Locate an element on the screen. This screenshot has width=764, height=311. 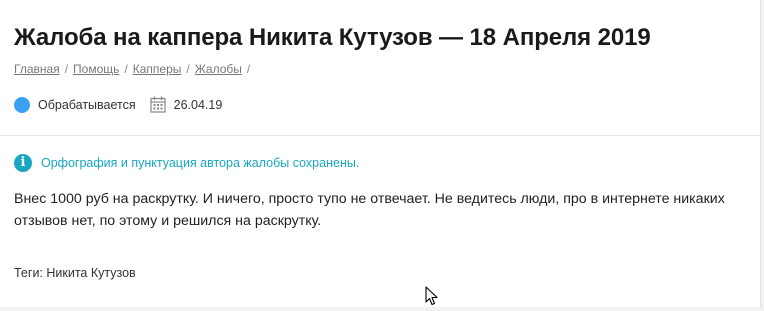
status-label: Обрабатывается is located at coordinates (87, 104).